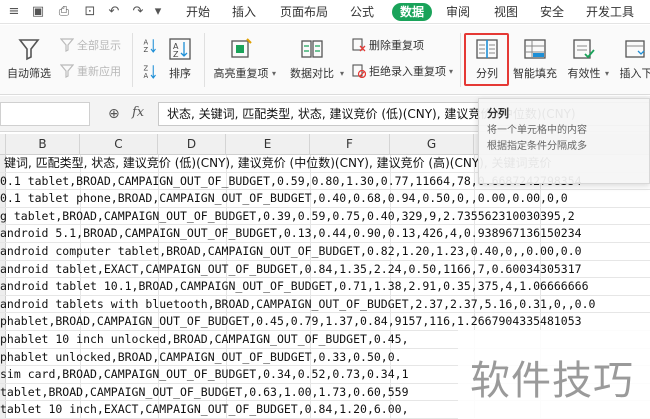  I want to click on auto-filter-label: 自动筛选, so click(29, 73).